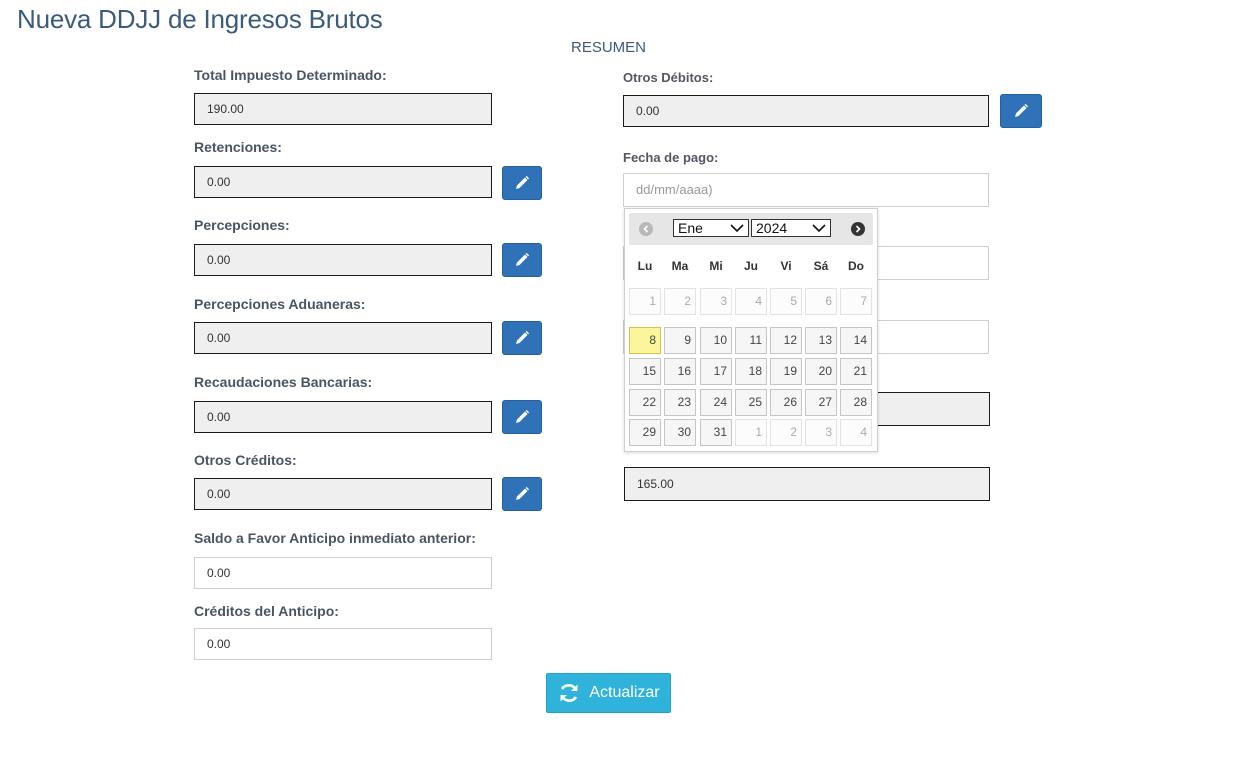 This screenshot has height=783, width=1236. I want to click on next-month-button, so click(858, 229).